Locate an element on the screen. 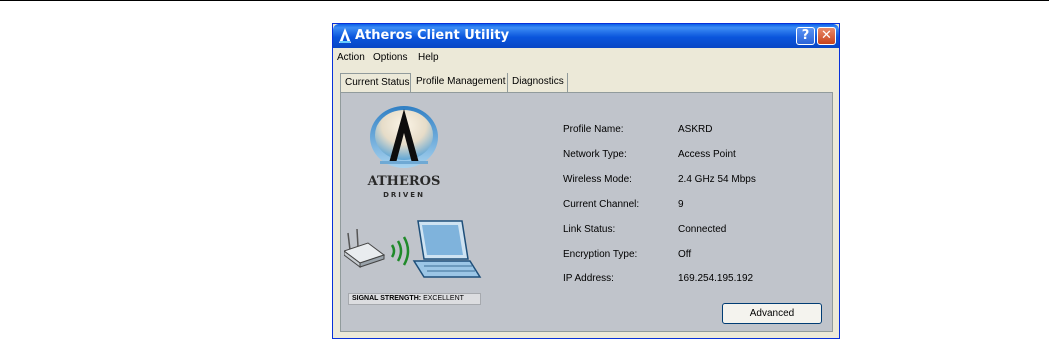 This screenshot has width=1049, height=341. advanced-button: Advanced is located at coordinates (772, 313).